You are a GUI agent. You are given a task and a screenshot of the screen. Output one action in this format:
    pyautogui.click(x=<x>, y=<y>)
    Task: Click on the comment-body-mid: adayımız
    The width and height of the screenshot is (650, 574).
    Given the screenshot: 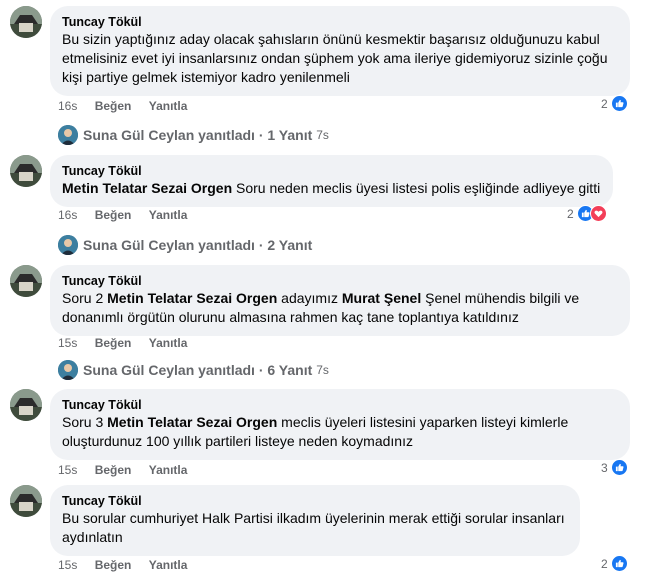 What is the action you would take?
    pyautogui.click(x=309, y=298)
    